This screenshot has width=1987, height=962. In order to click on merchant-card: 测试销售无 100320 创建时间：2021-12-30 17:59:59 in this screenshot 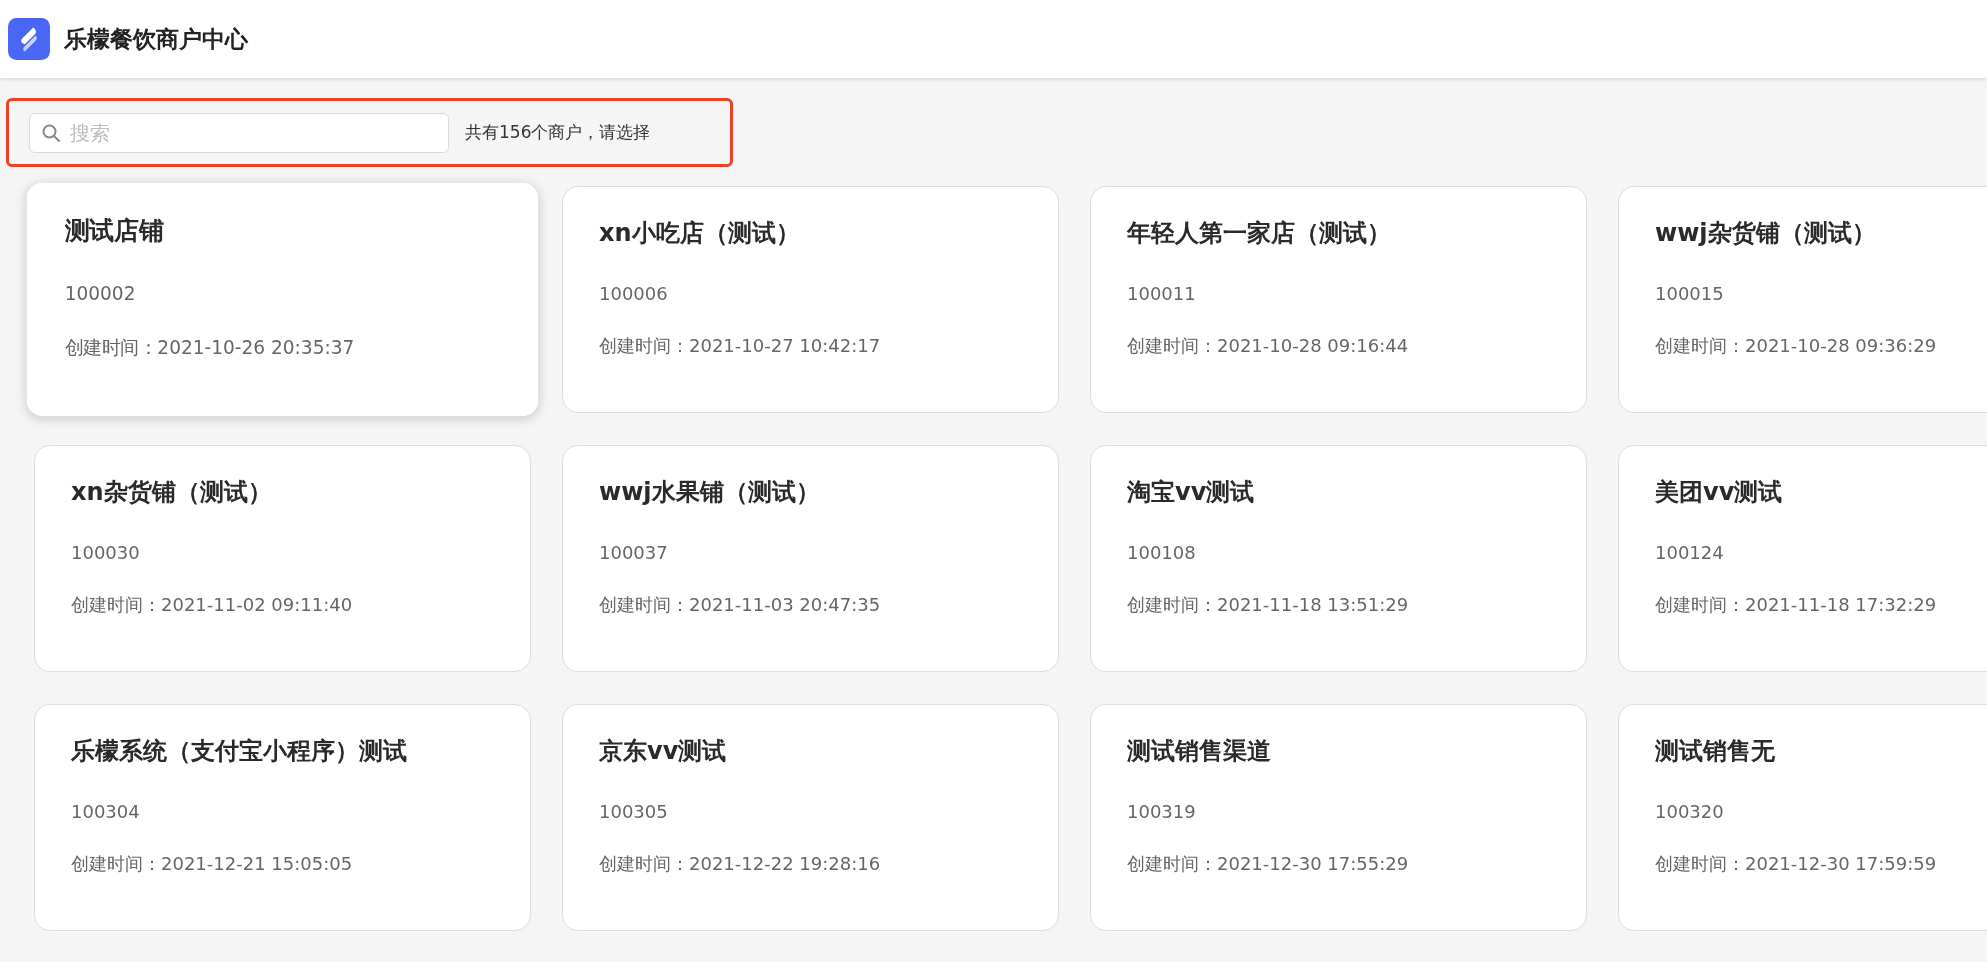, I will do `click(1802, 817)`.